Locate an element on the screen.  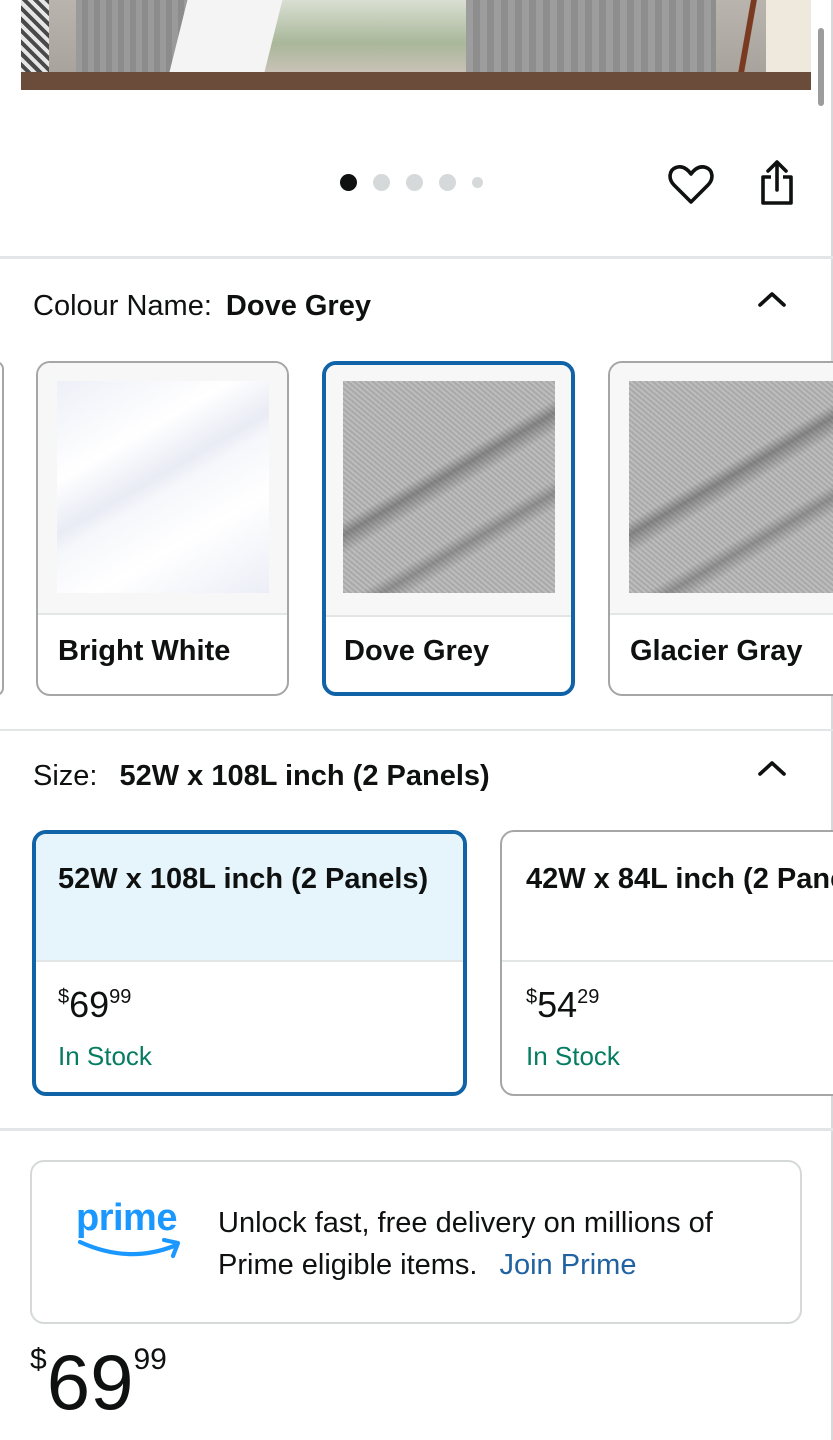
size-selected-value: 52W x 108L inch (2 Panels) is located at coordinates (304, 776).